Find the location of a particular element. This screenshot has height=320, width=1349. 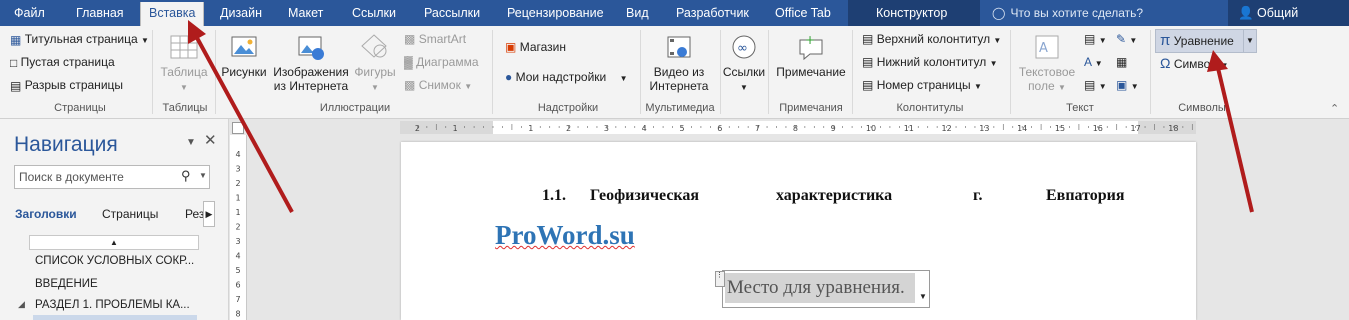

tab-design: Дизайн is located at coordinates (241, 13).